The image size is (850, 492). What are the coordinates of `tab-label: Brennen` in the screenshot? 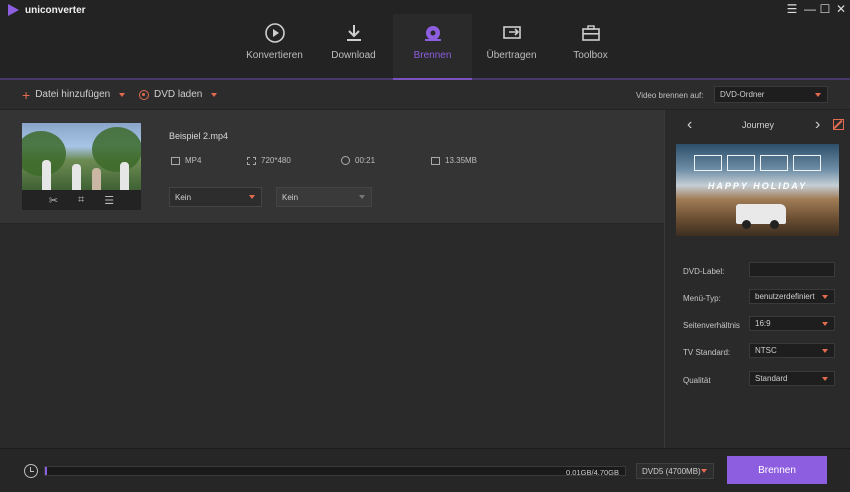 It's located at (432, 55).